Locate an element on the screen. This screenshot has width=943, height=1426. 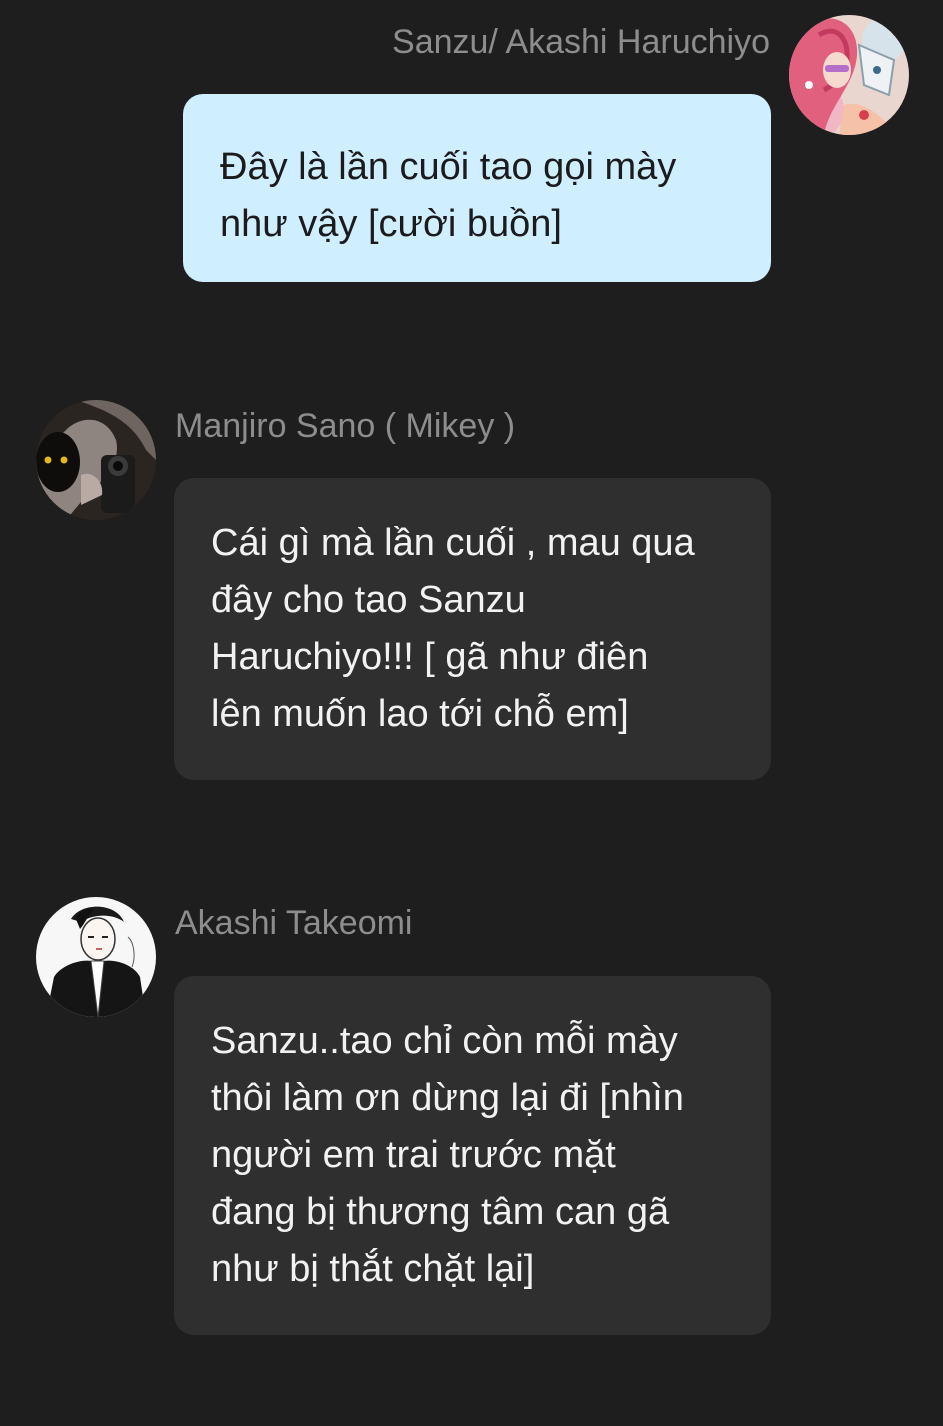
pink-hair-character-avatar-icon is located at coordinates (849, 75).